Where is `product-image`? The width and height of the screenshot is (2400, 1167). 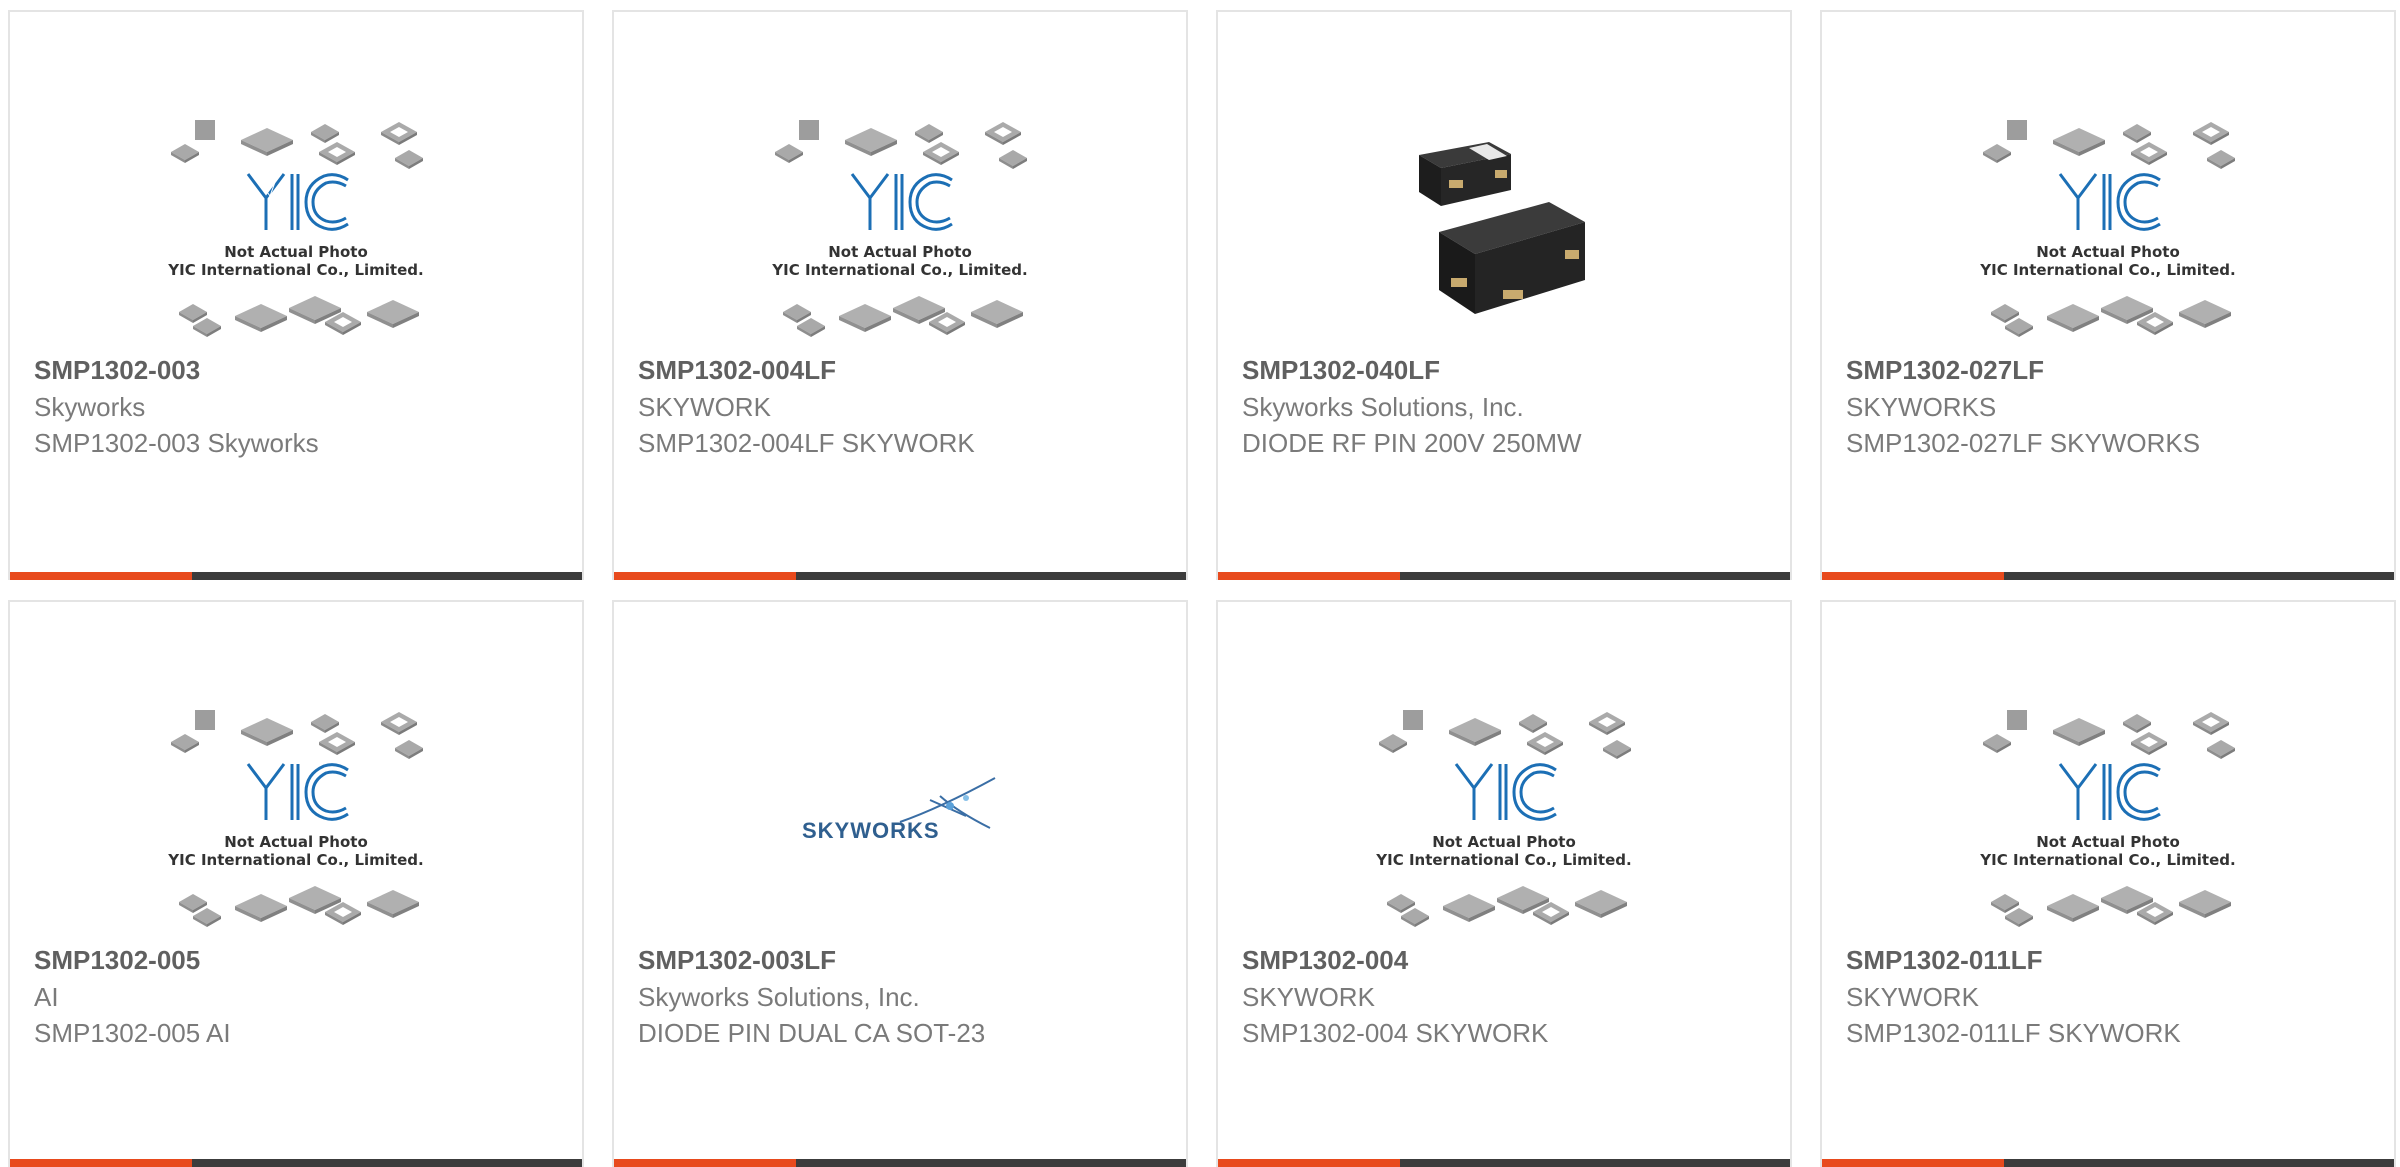
product-image is located at coordinates (1504, 224).